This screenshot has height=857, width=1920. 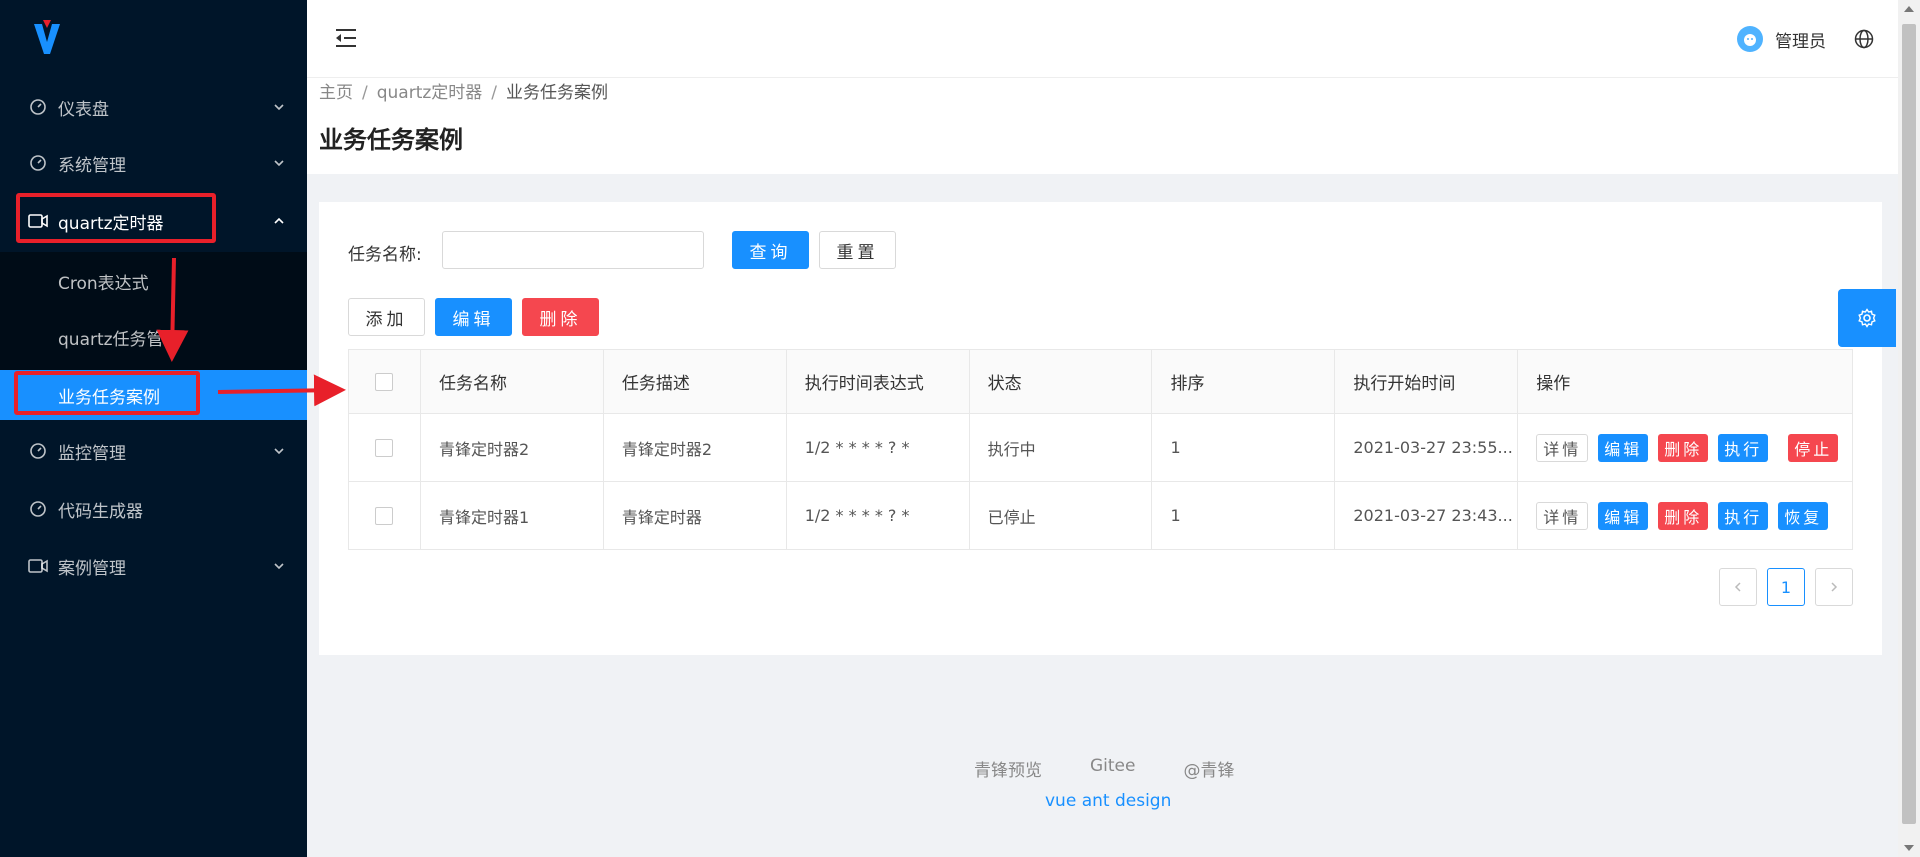 I want to click on settings-button, so click(x=1867, y=318).